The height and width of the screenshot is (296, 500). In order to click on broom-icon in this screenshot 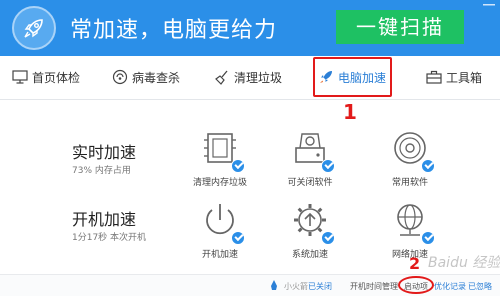, I will do `click(221, 77)`.